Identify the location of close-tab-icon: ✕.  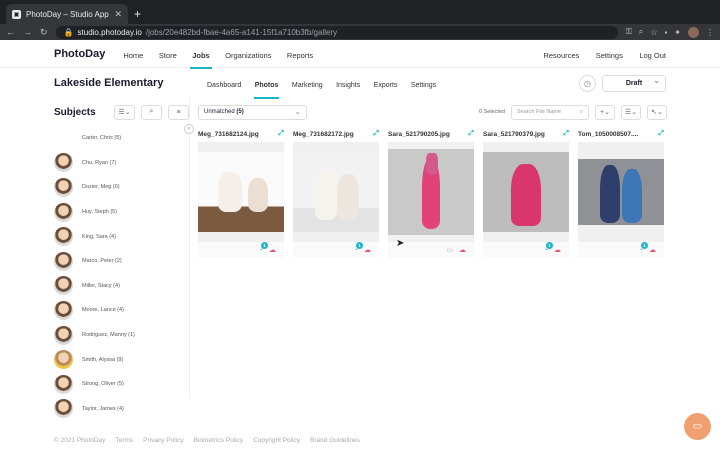
(118, 14).